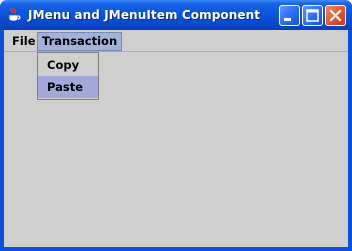  I want to click on close-button, so click(335, 15).